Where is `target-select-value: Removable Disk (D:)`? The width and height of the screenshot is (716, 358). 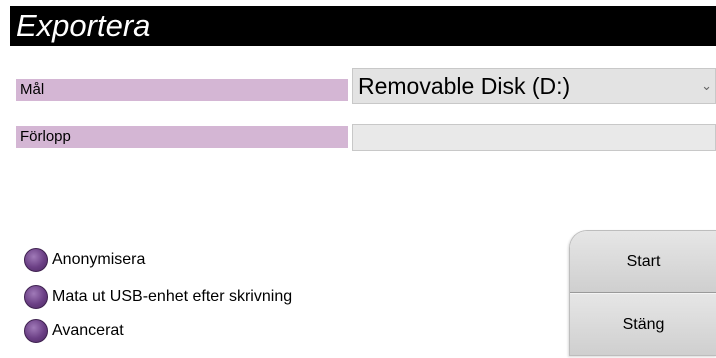
target-select-value: Removable Disk (D:) is located at coordinates (464, 86).